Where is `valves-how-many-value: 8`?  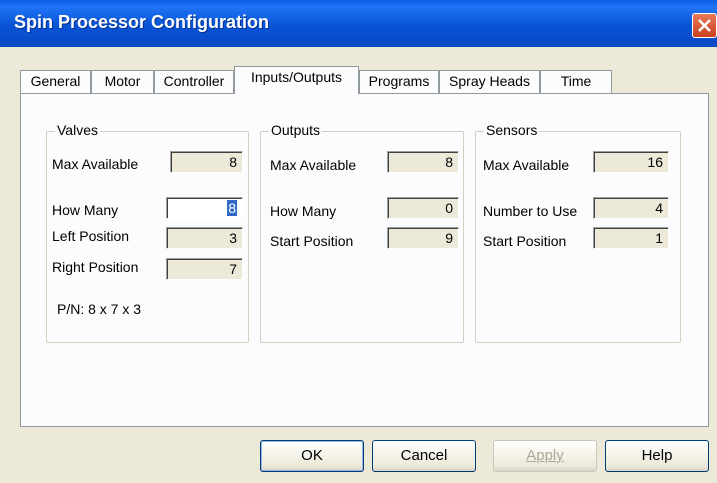
valves-how-many-value: 8 is located at coordinates (232, 208).